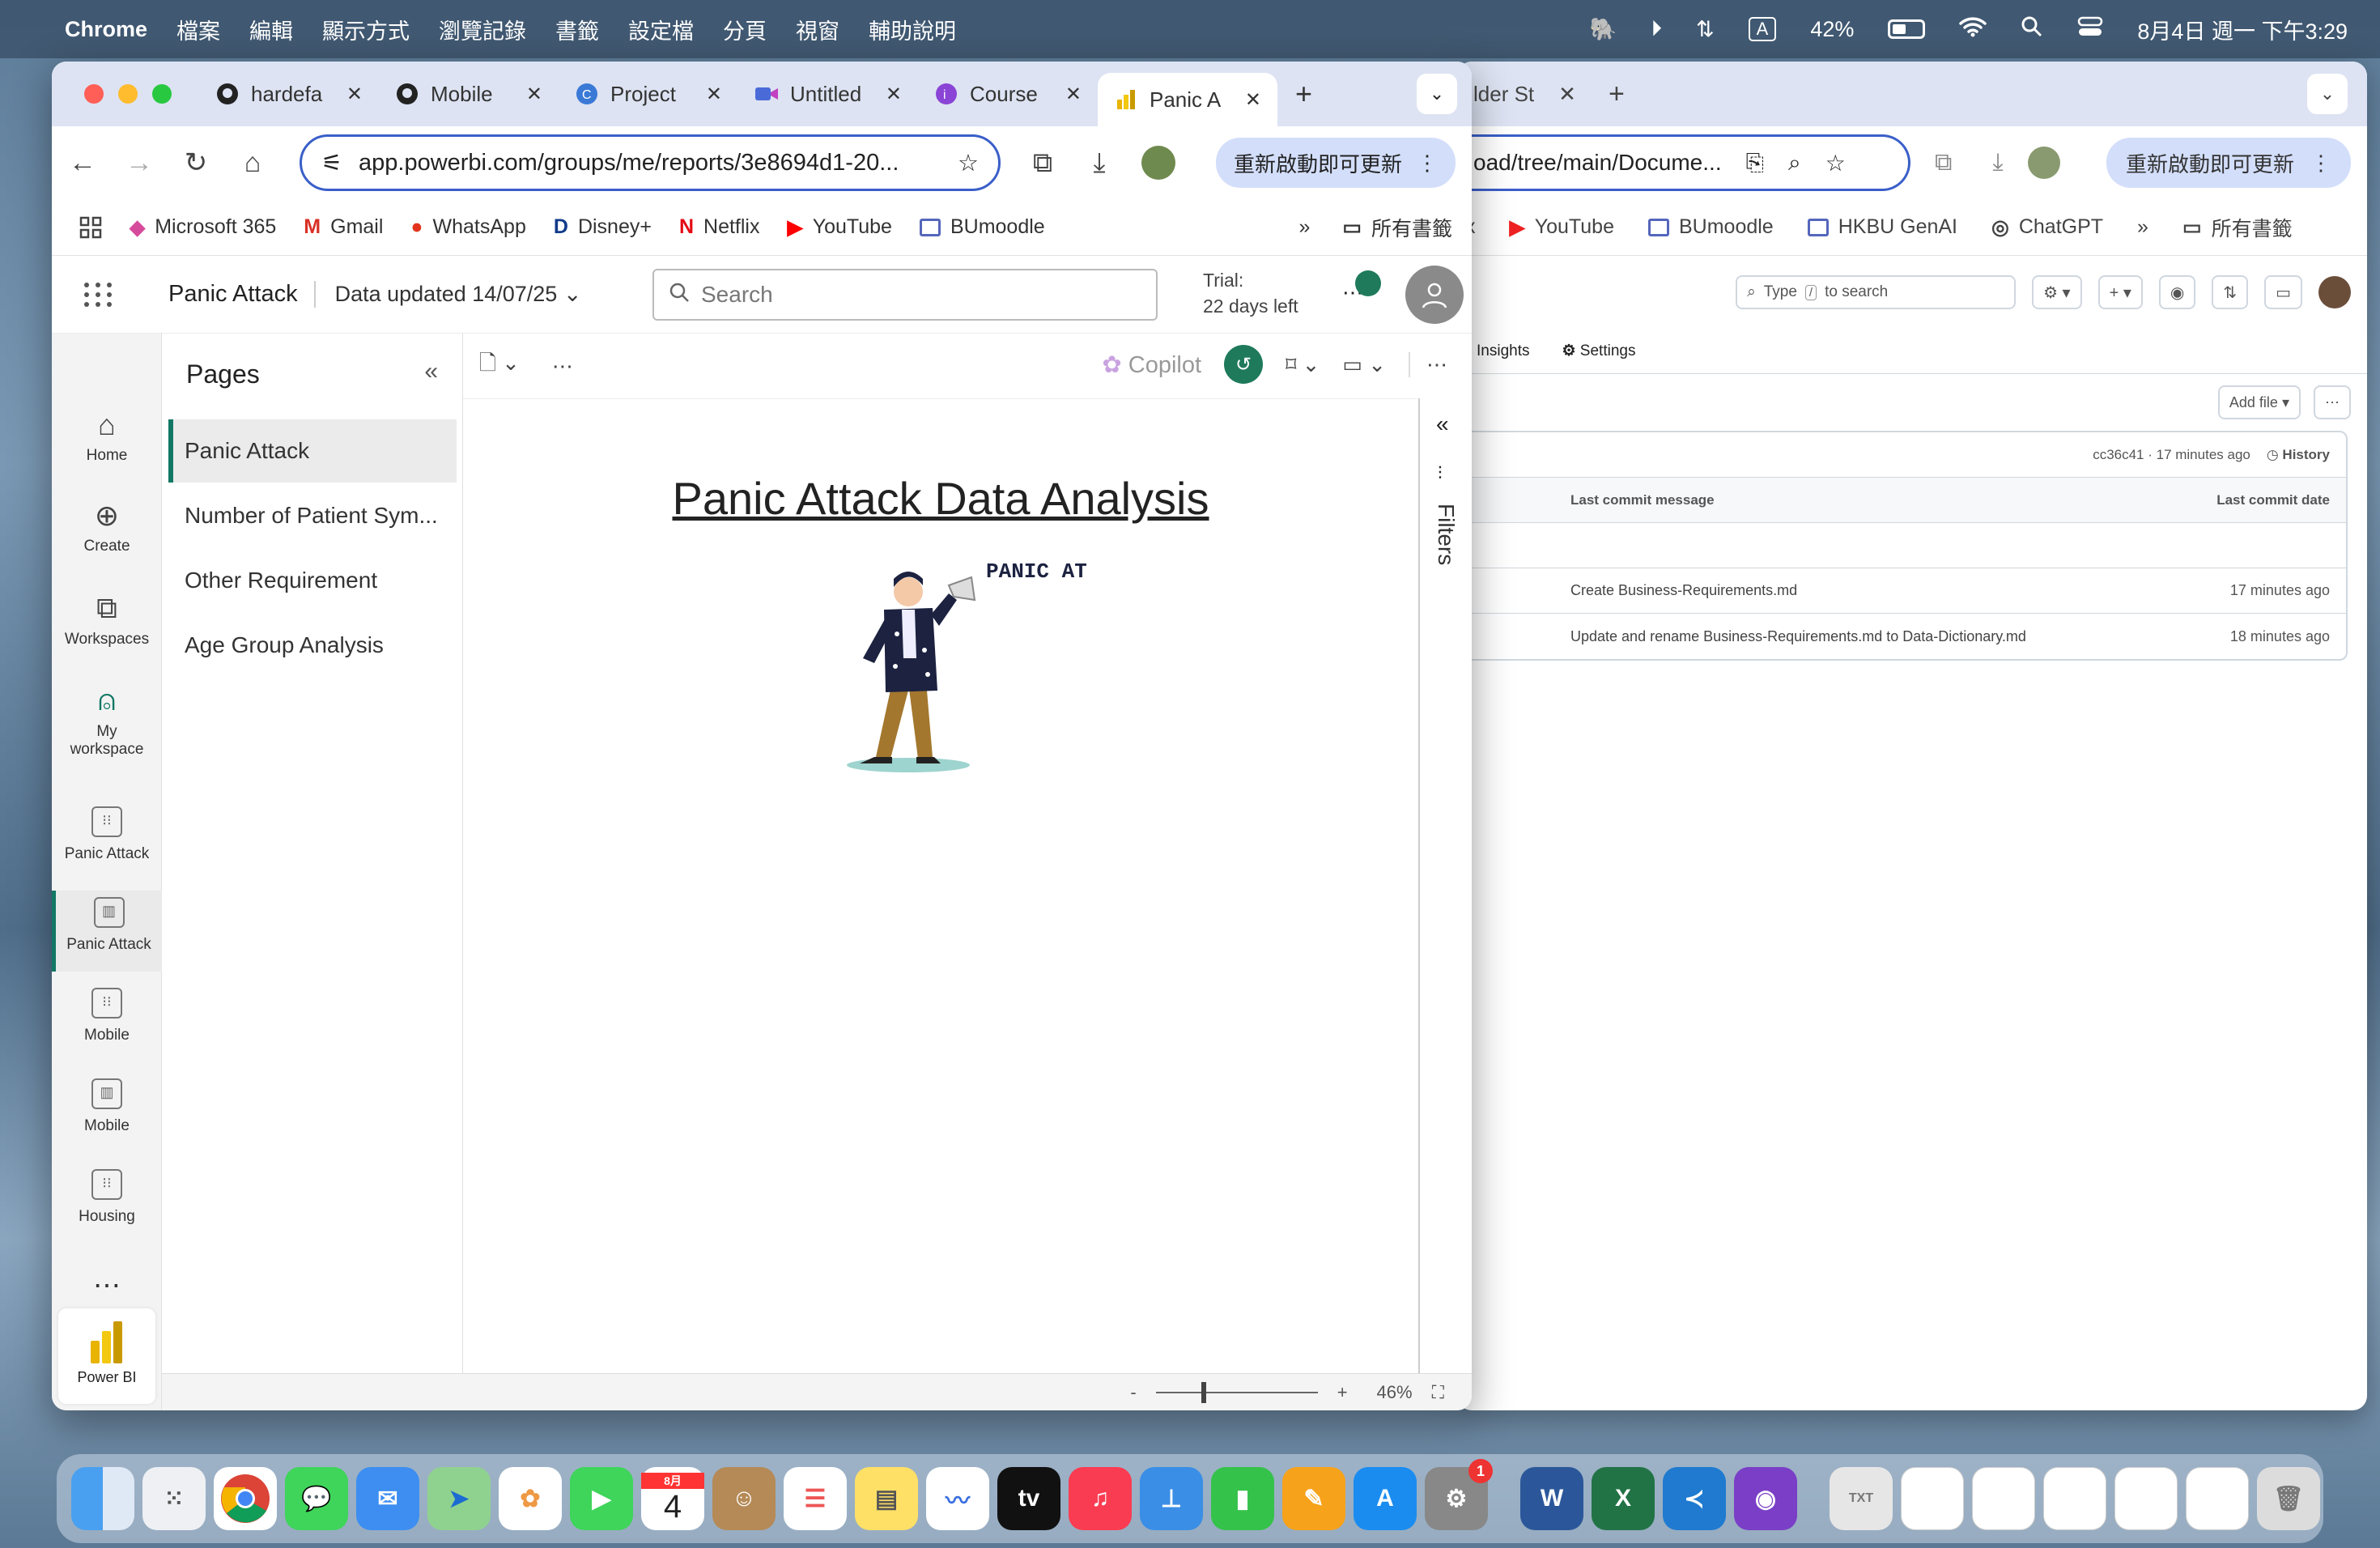 This screenshot has height=1548, width=2380. Describe the element at coordinates (905, 295) in the screenshot. I see `search-input: Search` at that location.